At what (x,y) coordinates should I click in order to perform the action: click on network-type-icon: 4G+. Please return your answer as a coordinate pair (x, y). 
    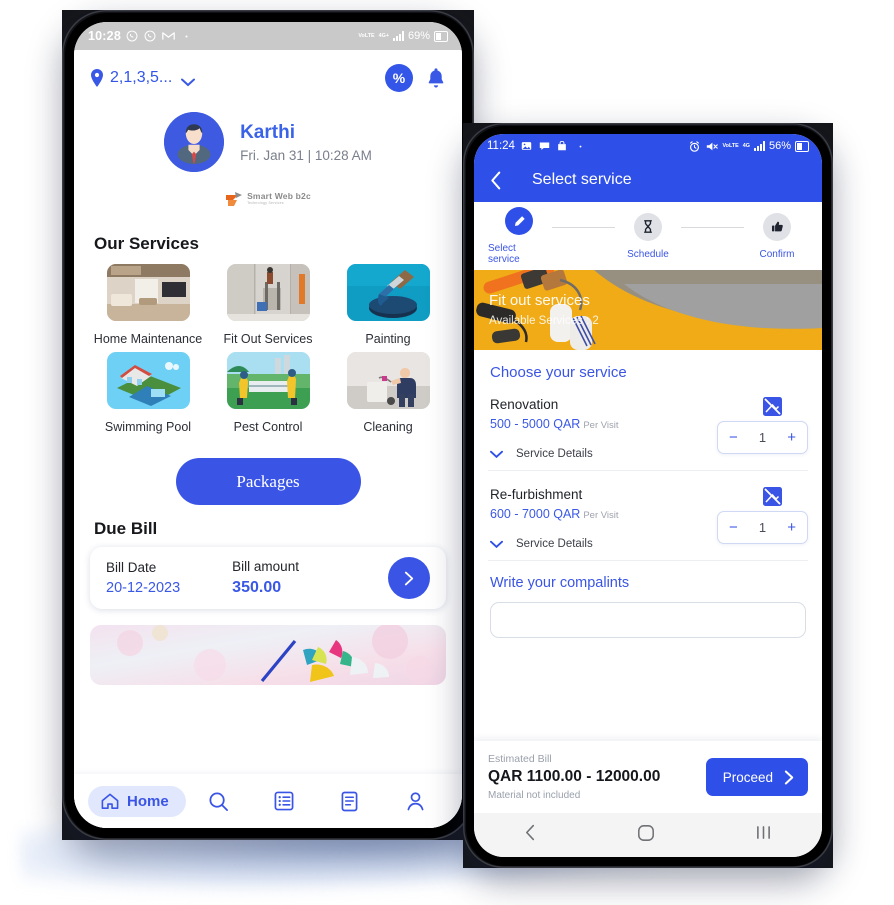
    Looking at the image, I should click on (383, 35).